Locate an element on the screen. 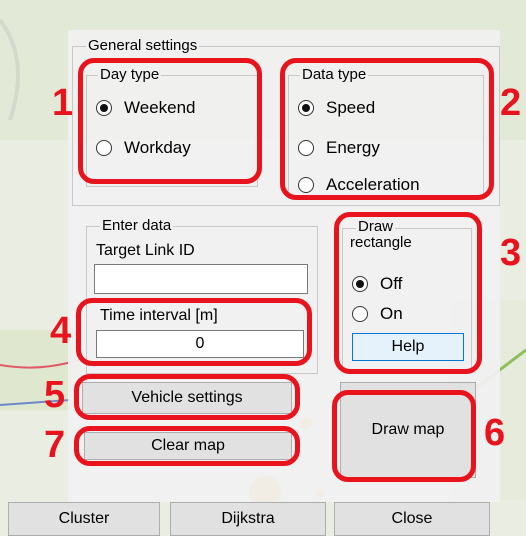  target-link-label: Target Link ID is located at coordinates (145, 250).